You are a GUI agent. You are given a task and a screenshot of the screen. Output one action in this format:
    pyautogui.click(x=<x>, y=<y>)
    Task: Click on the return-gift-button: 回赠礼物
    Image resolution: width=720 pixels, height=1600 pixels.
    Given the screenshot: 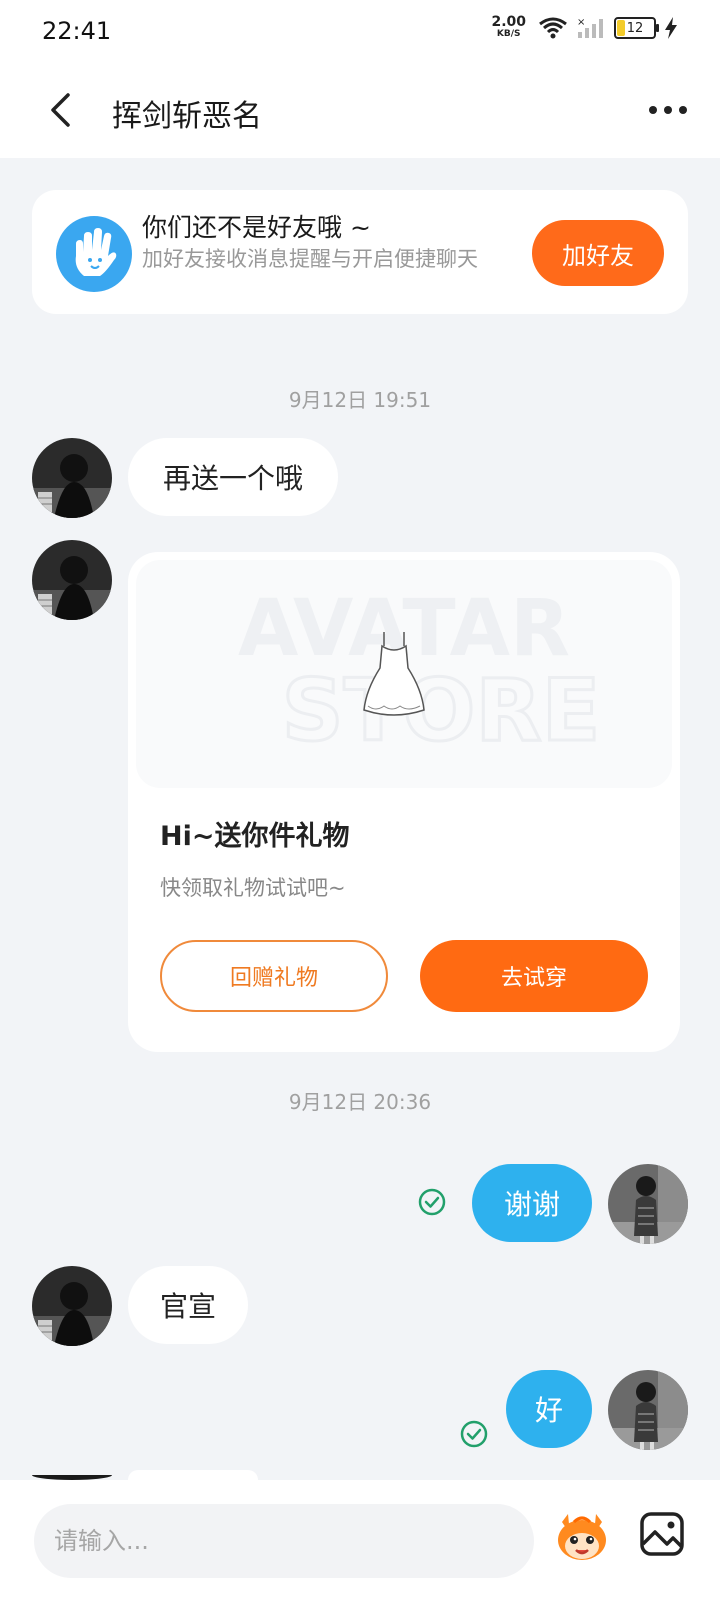 What is the action you would take?
    pyautogui.click(x=274, y=976)
    